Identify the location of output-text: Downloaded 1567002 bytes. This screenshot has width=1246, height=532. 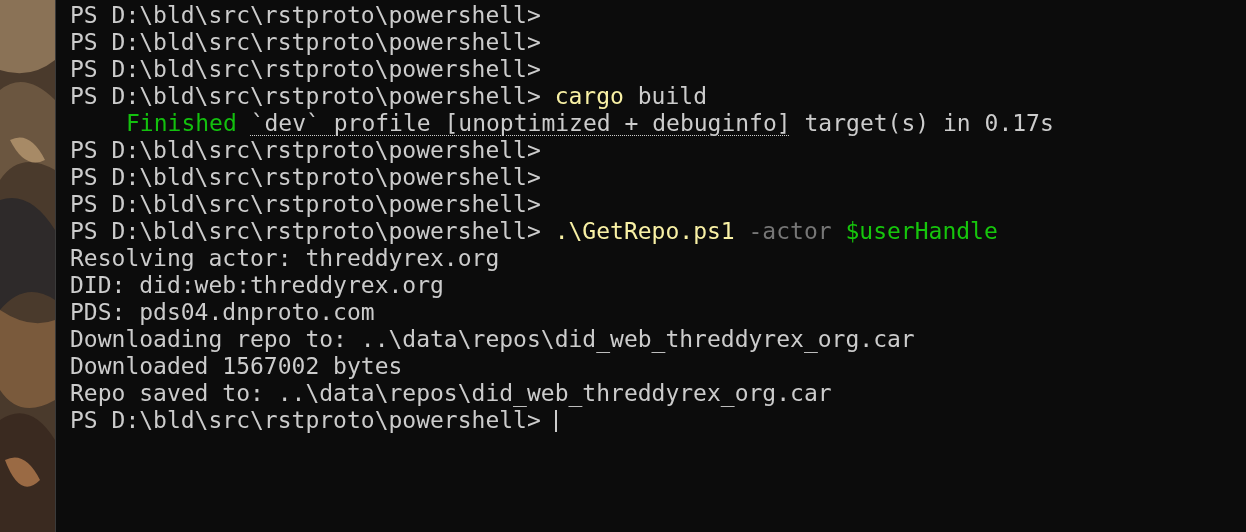
(236, 366).